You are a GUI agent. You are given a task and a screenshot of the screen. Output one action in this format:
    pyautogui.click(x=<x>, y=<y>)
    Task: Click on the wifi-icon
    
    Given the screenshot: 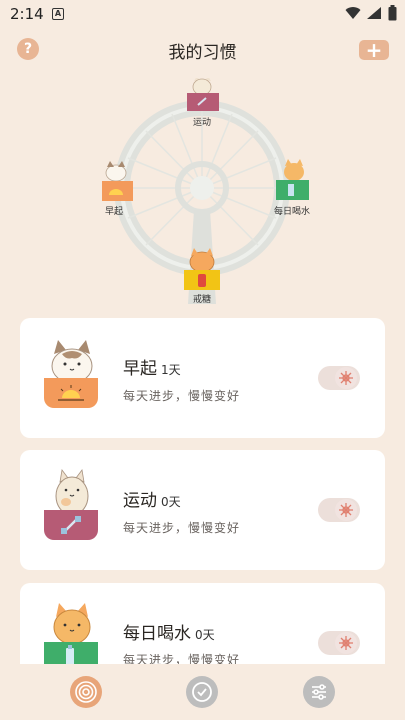 What is the action you would take?
    pyautogui.click(x=353, y=13)
    